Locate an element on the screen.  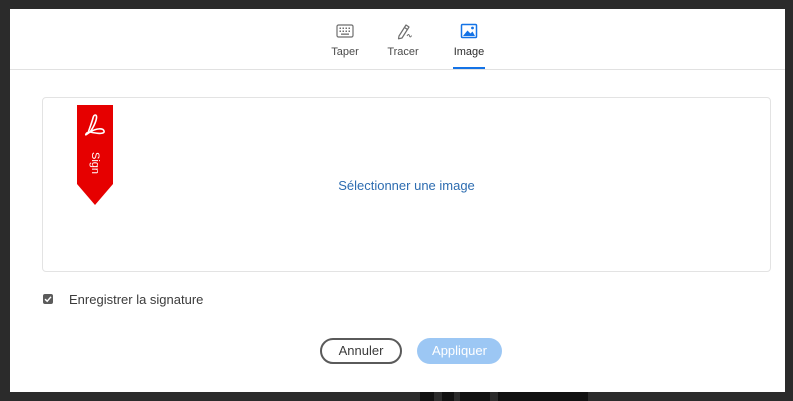
save-signature-row: Enregistrer la signature is located at coordinates (123, 299).